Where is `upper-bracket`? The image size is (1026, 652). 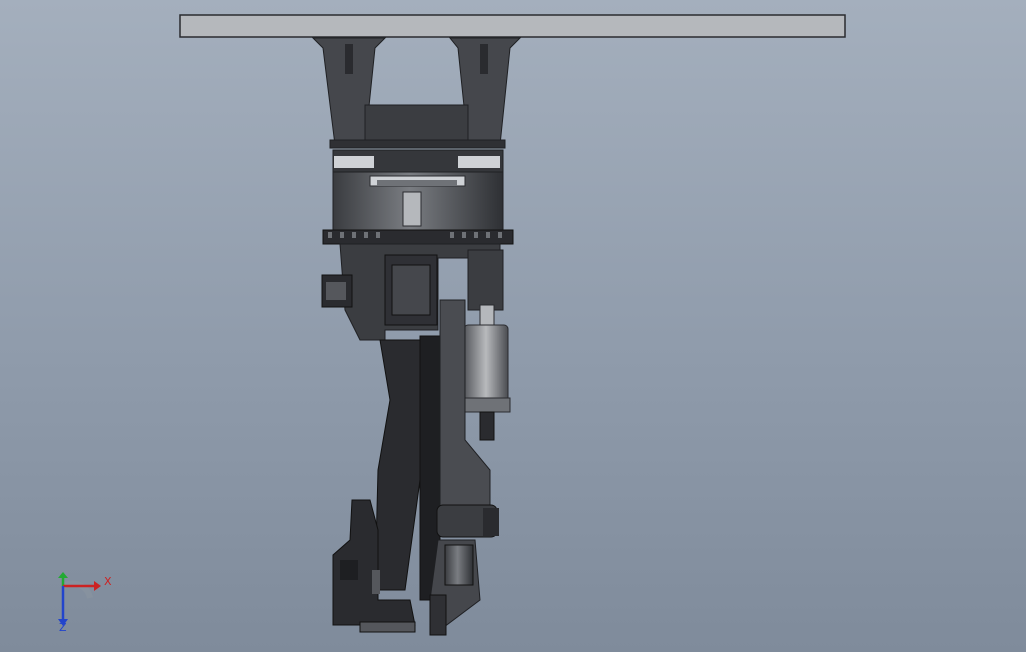 upper-bracket is located at coordinates (416, 105).